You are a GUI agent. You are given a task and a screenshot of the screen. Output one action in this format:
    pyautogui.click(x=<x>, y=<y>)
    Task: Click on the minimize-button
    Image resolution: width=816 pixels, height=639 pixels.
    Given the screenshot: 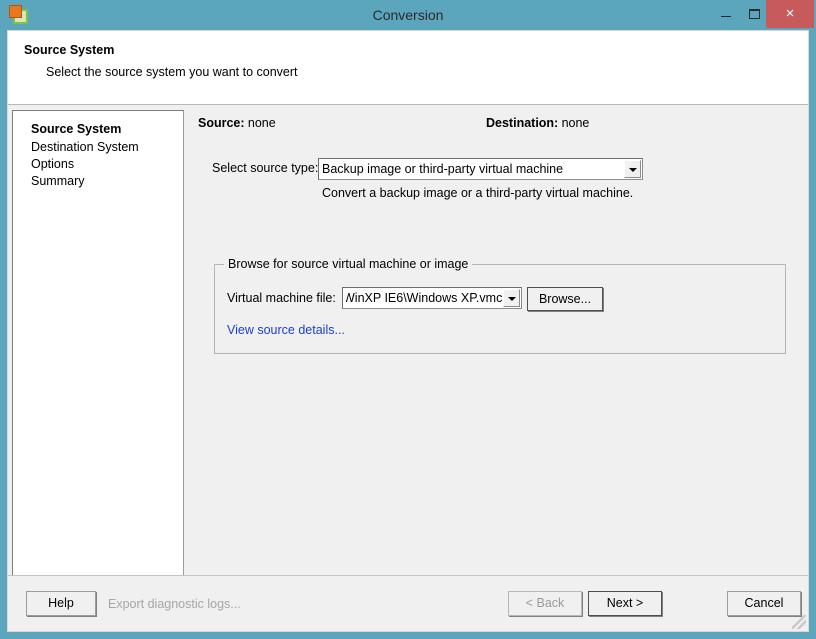 What is the action you would take?
    pyautogui.click(x=726, y=14)
    